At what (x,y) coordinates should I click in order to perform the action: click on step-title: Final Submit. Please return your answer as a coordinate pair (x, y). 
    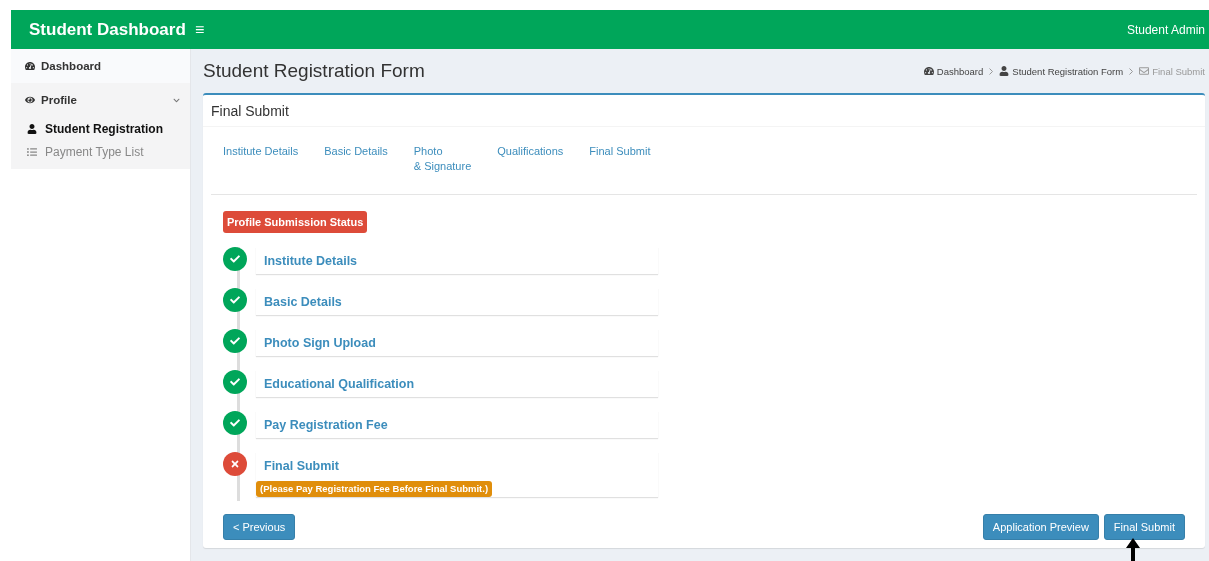
    Looking at the image, I should click on (301, 466).